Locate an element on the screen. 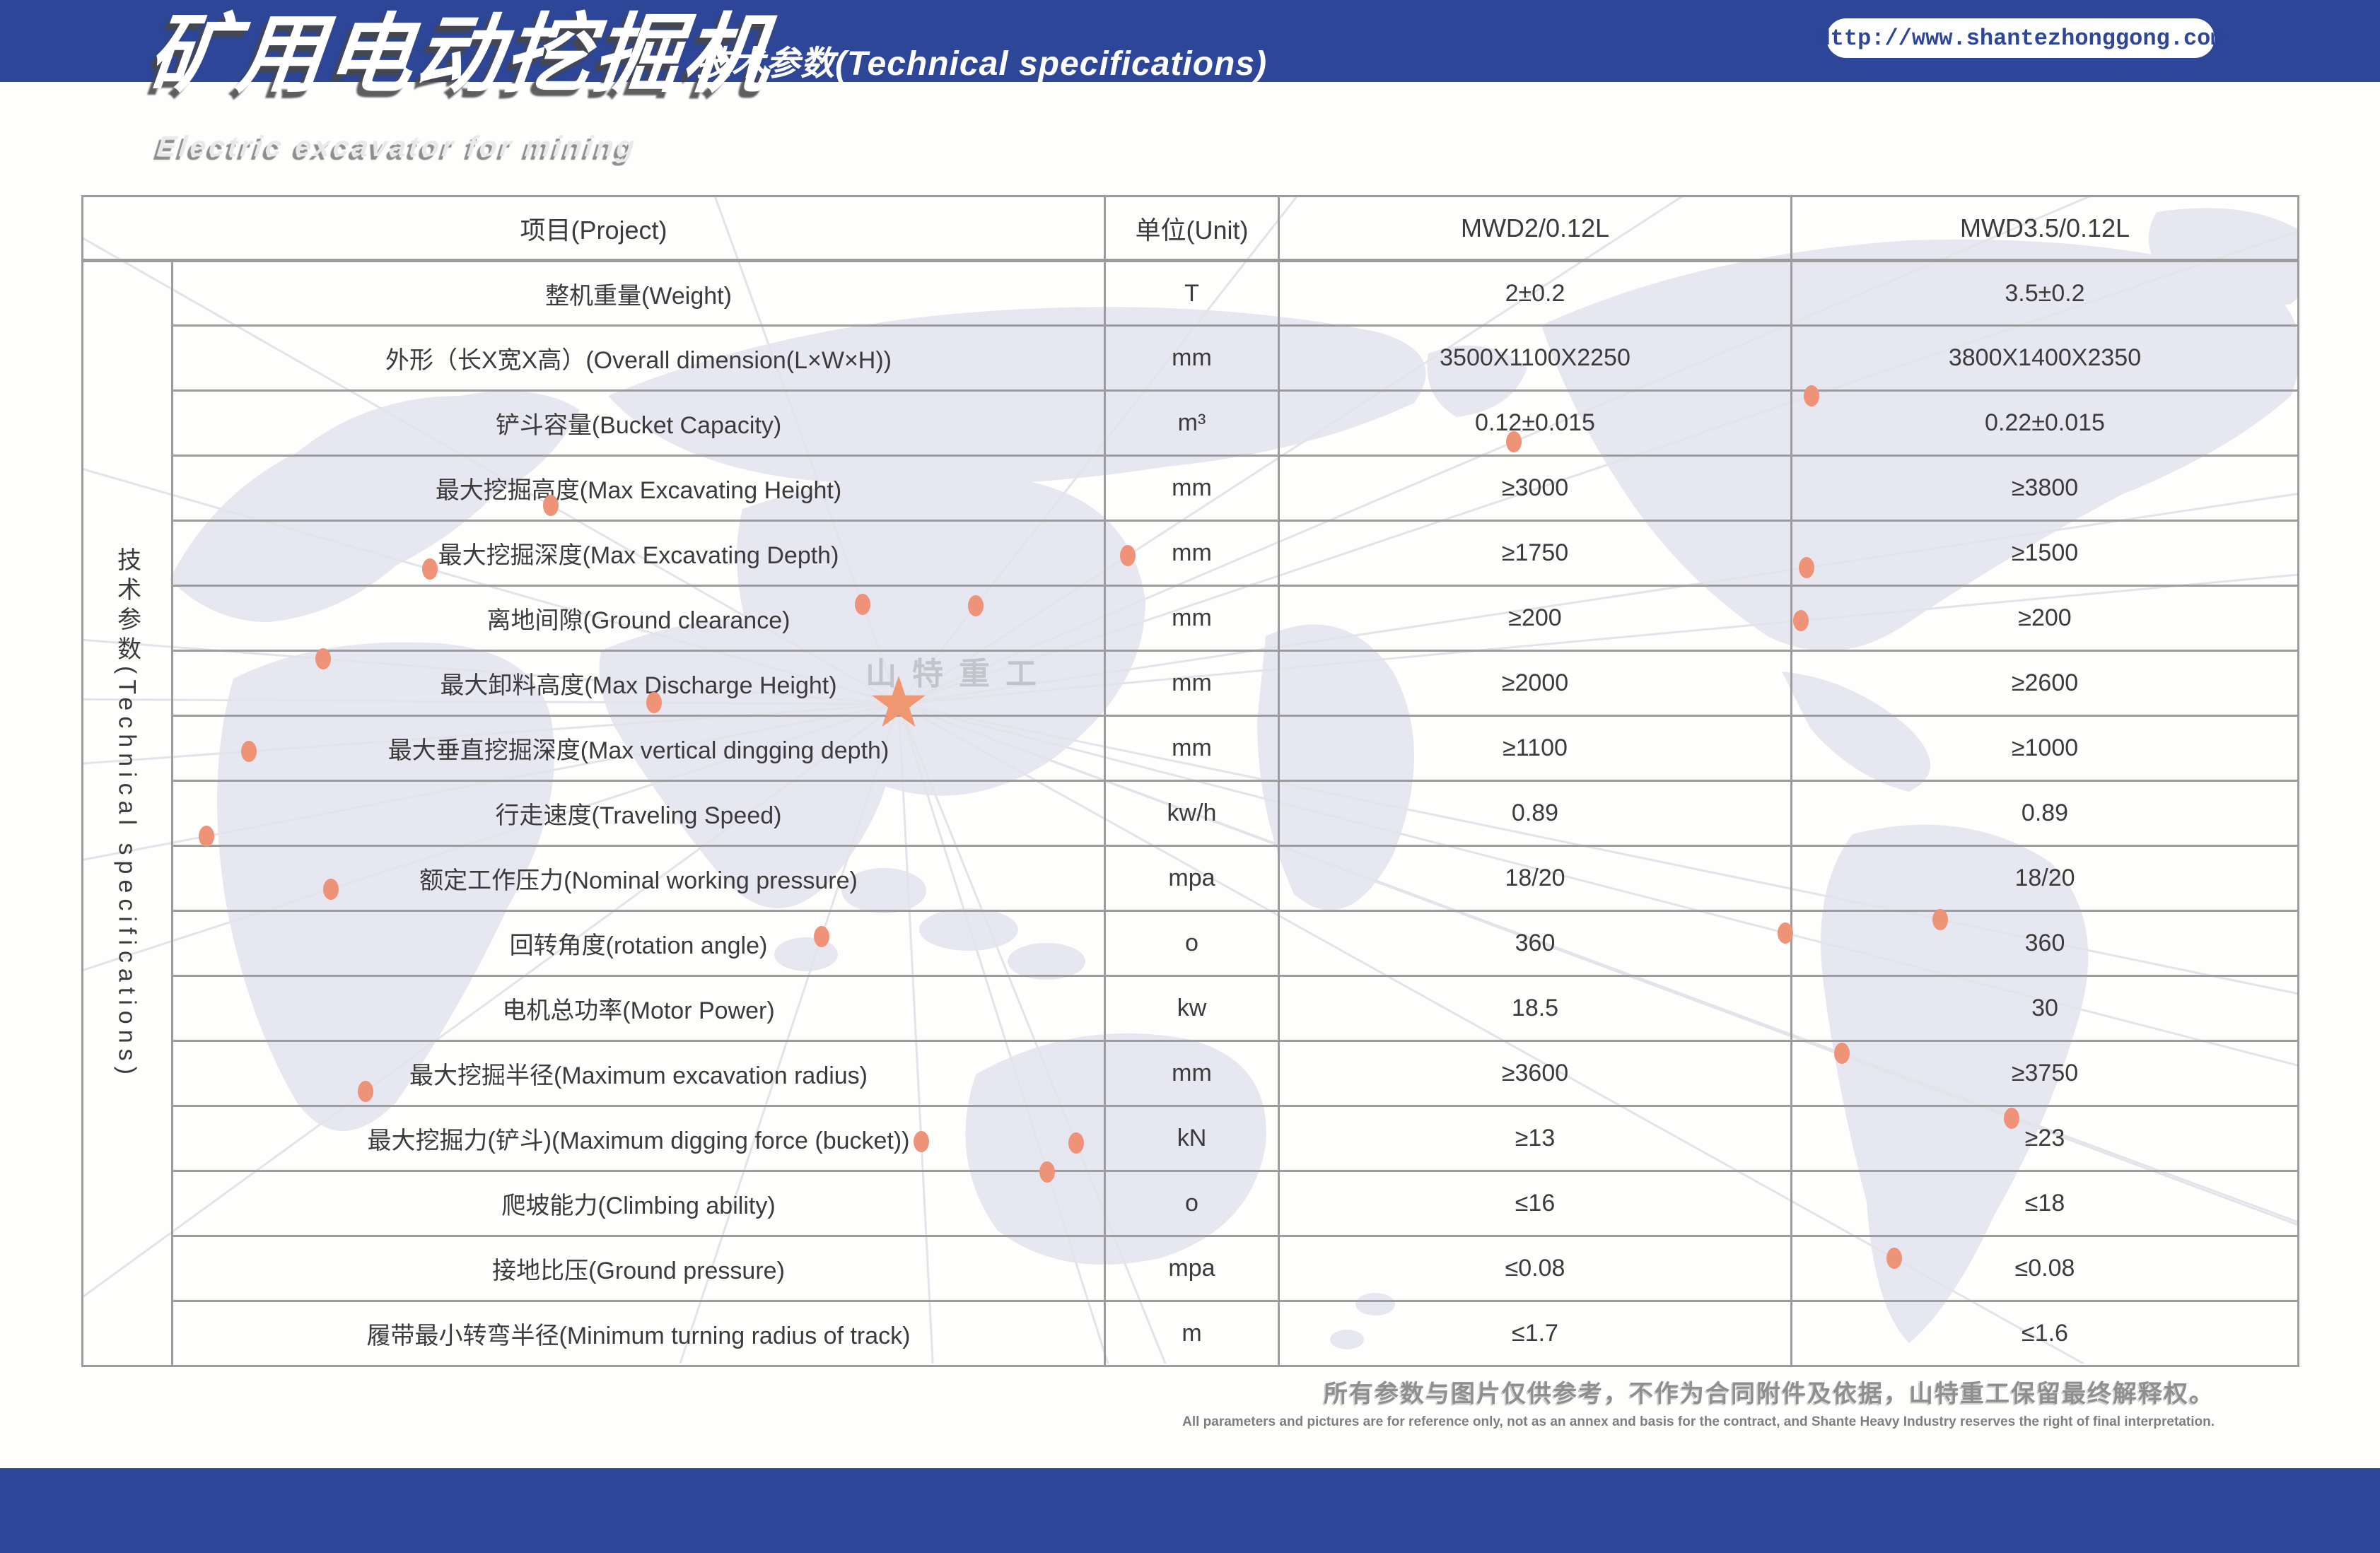 This screenshot has height=1553, width=2380. project-cell: 外形（长X宽X高）(Overall dimension(L×W×H)) is located at coordinates (638, 358).